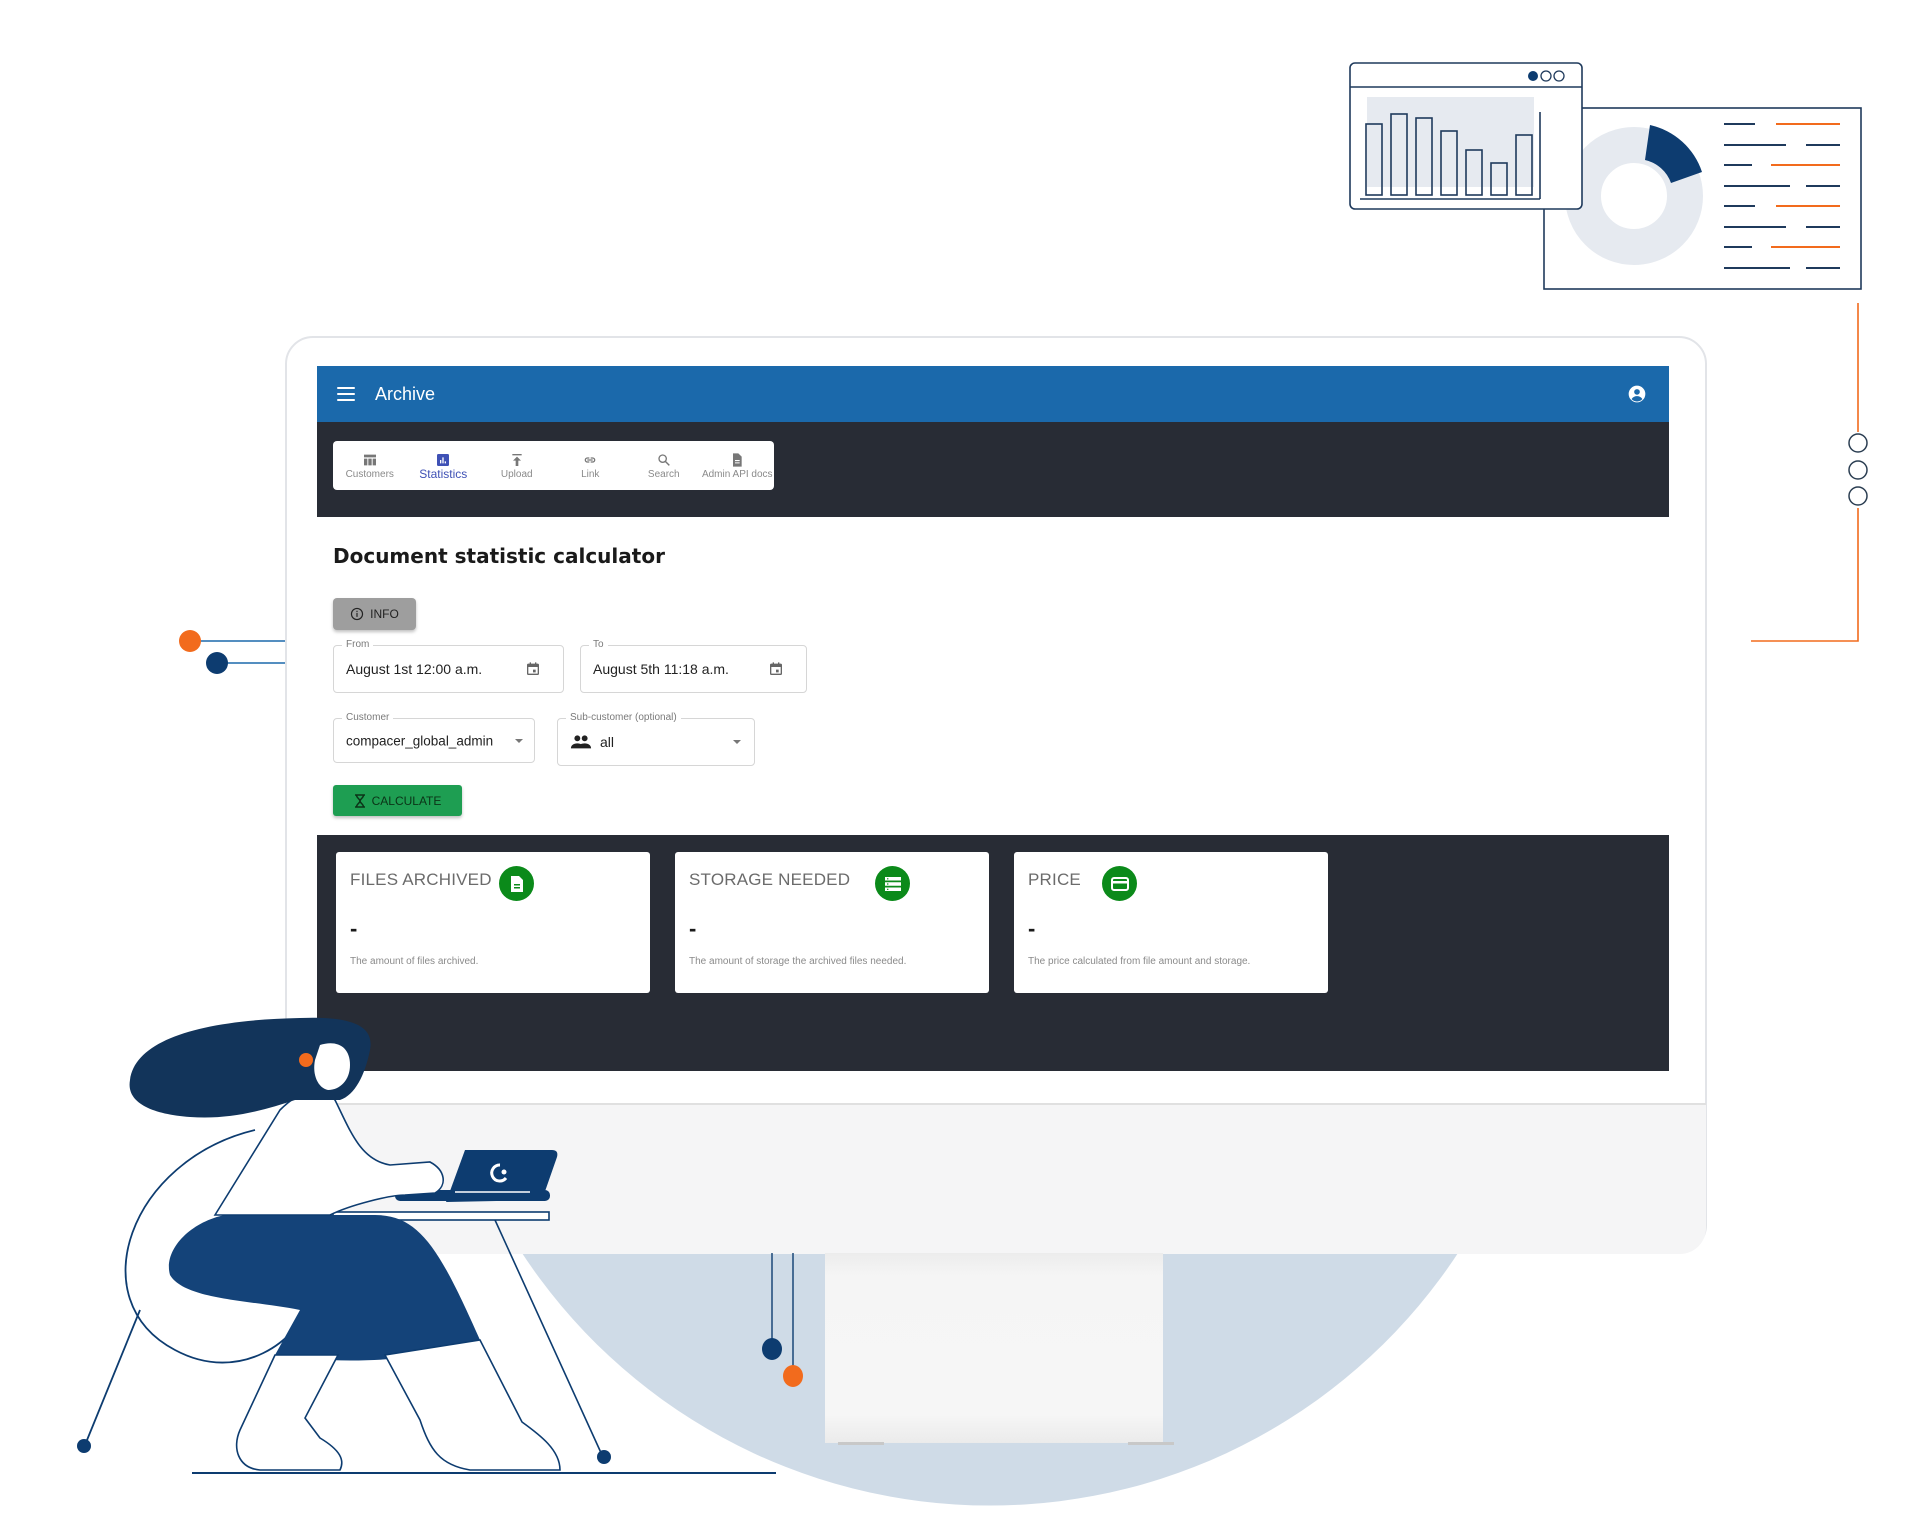 The width and height of the screenshot is (1920, 1523). I want to click on nav-label: Search, so click(663, 474).